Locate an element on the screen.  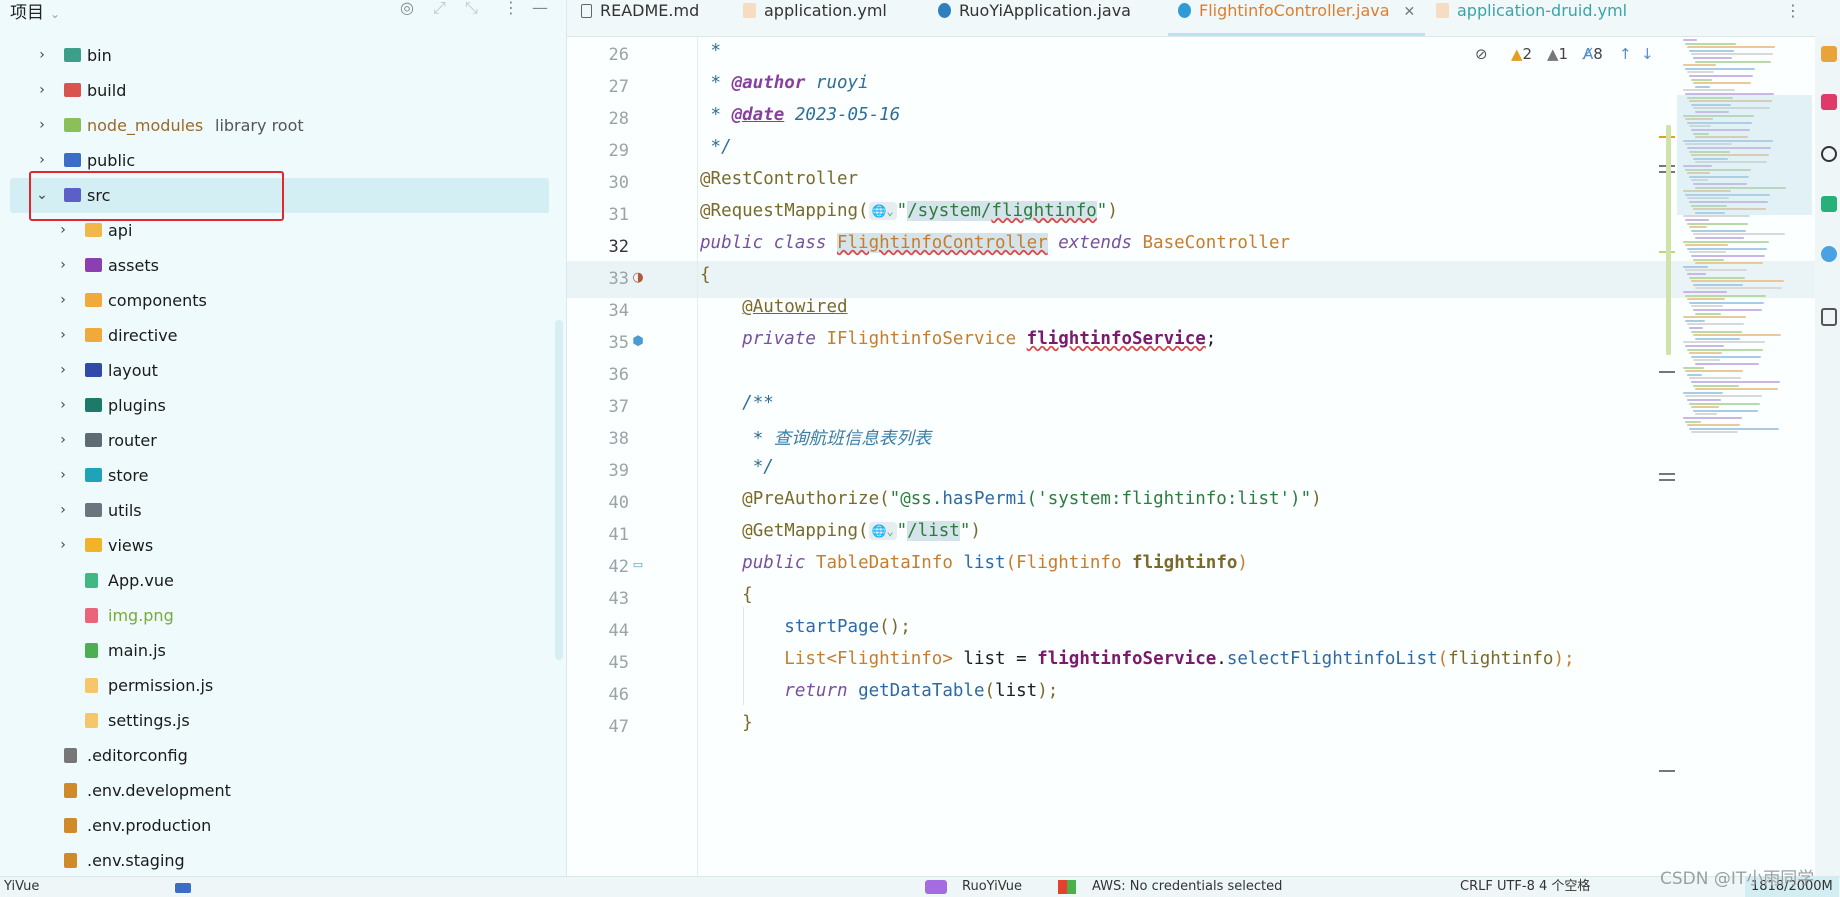
bean-injection-icon: ⬢ is located at coordinates (638, 342).